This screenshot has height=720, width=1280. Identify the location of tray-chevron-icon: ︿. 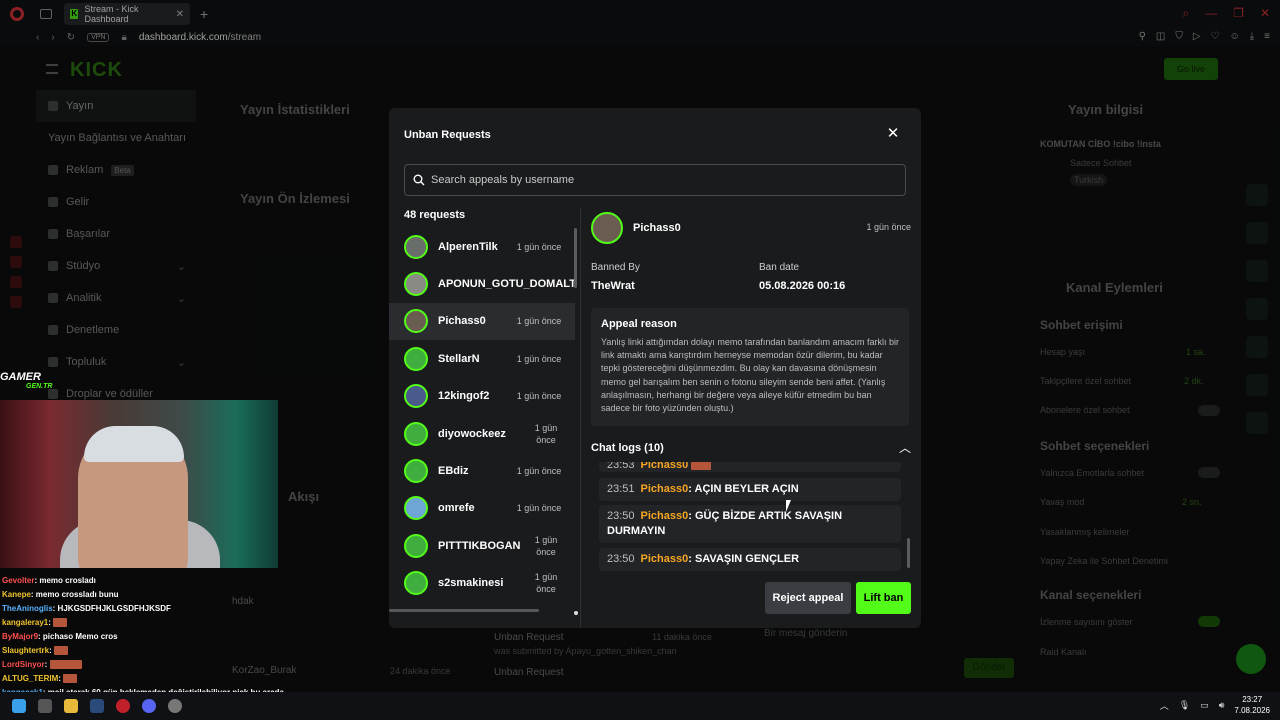
(1164, 705).